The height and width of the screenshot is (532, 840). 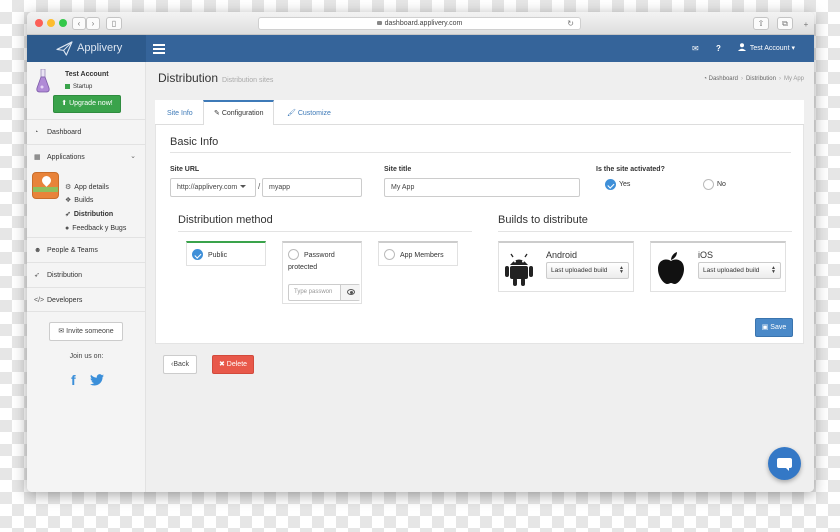 What do you see at coordinates (93, 214) in the screenshot?
I see `subitem-label: Distribution` at bounding box center [93, 214].